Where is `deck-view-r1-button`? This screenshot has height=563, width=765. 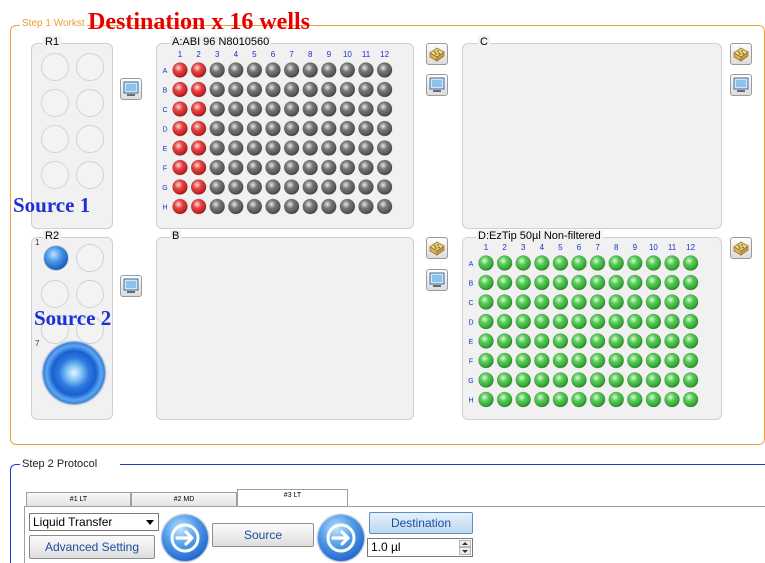
deck-view-r1-button is located at coordinates (131, 89).